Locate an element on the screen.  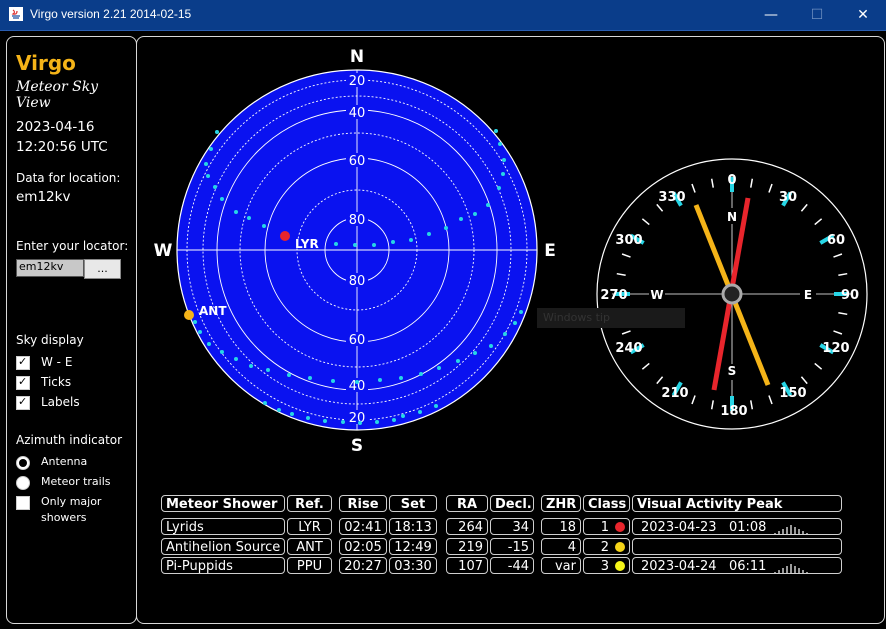
ant-radiant-marker is located at coordinates (189, 315).